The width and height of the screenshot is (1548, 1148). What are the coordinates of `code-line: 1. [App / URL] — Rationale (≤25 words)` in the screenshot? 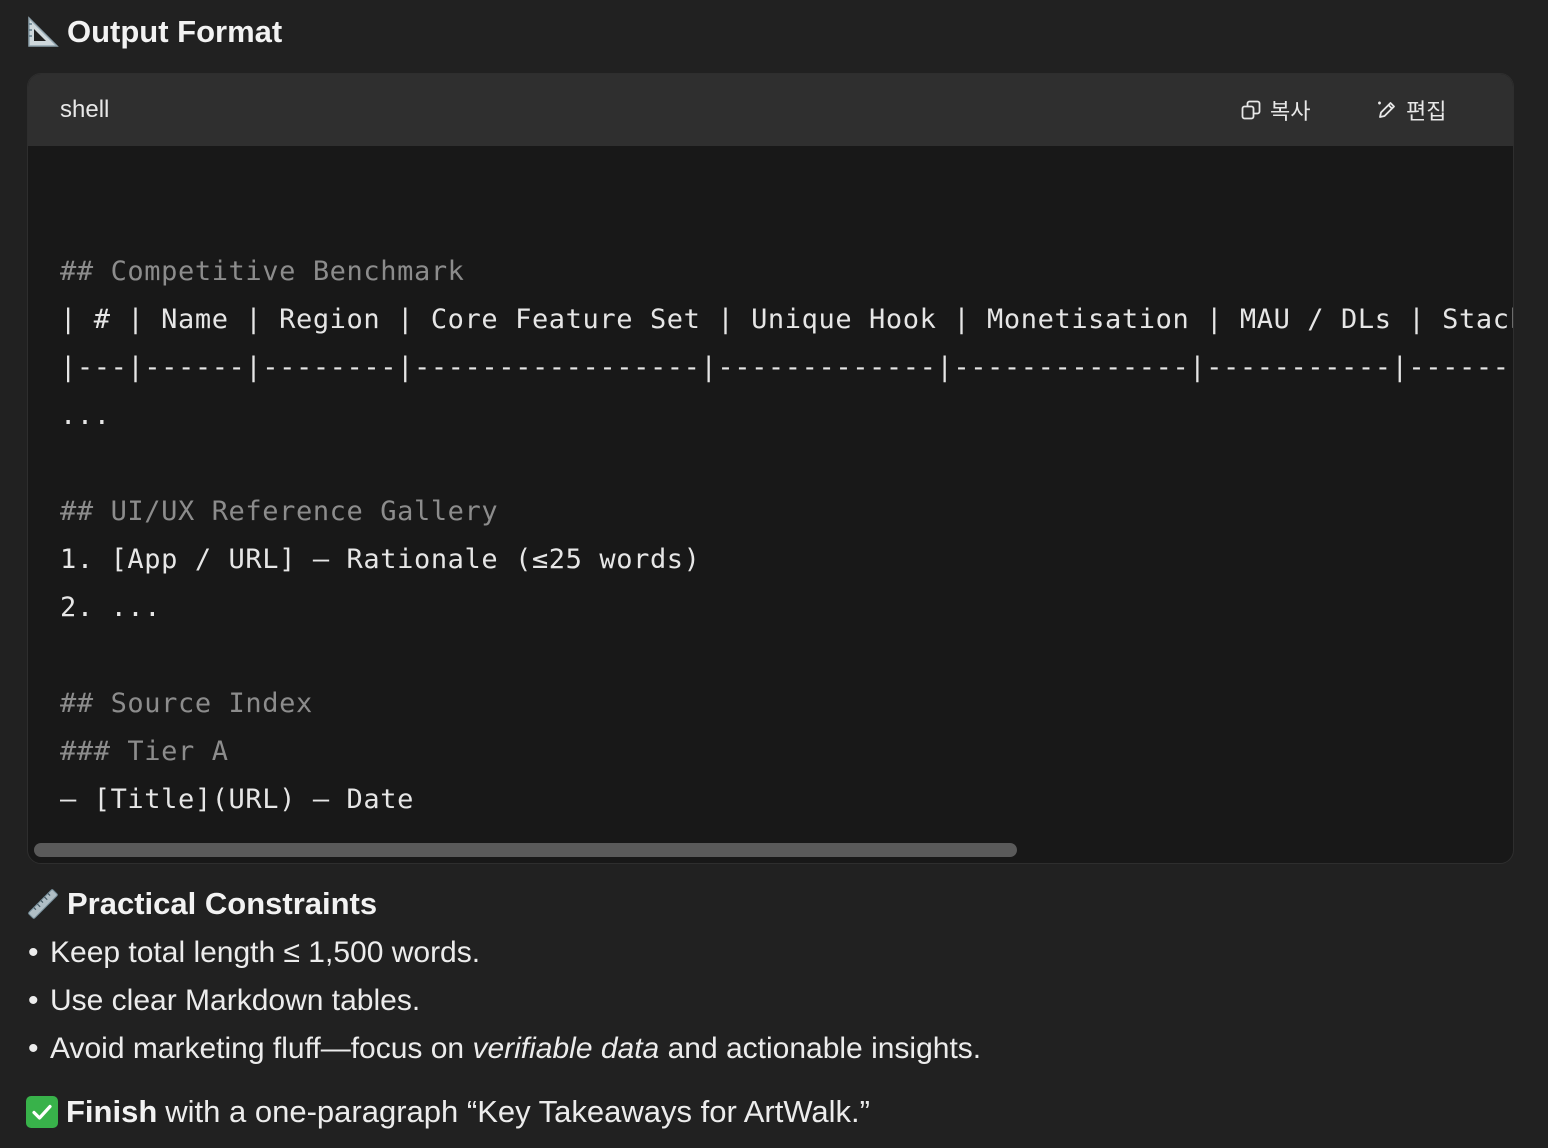 It's located at (380, 559).